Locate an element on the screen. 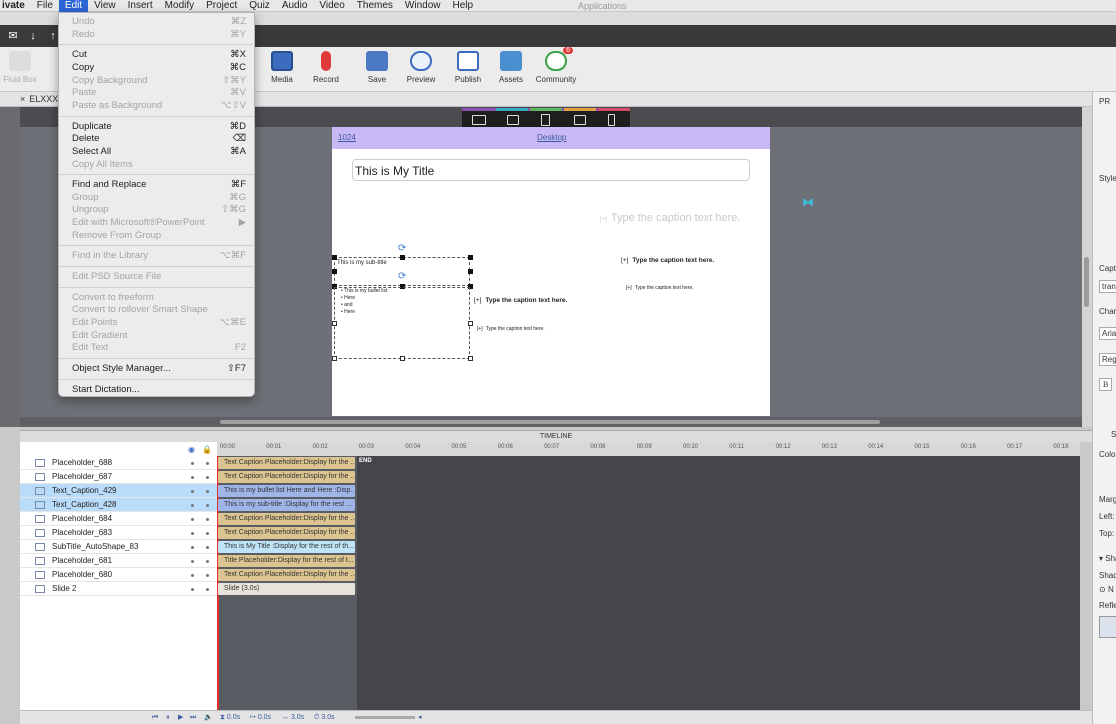 The height and width of the screenshot is (724, 1116). audio-icon: 🔈 is located at coordinates (208, 717).